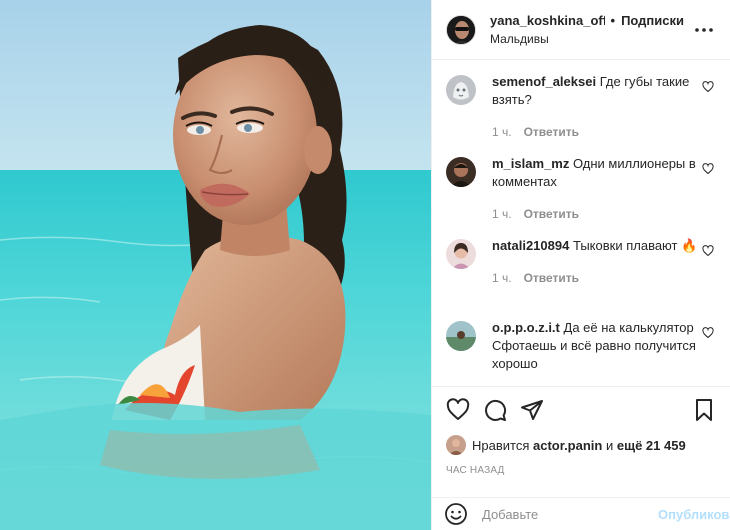 This screenshot has width=730, height=530. I want to click on comment-username: semenof_aleksei, so click(544, 81).